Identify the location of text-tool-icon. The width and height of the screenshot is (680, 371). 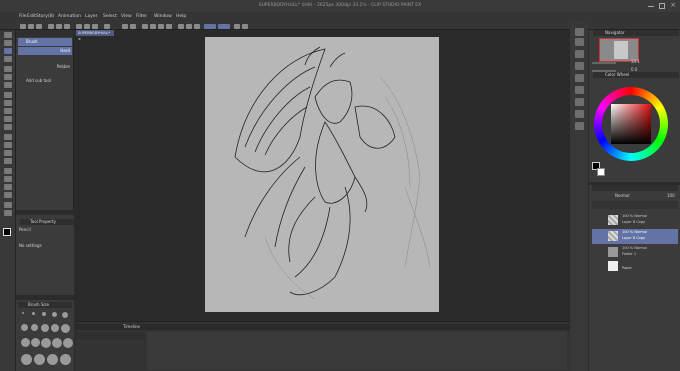
(8, 195).